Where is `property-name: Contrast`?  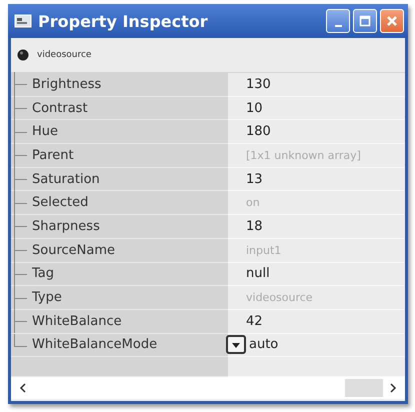
property-name: Contrast is located at coordinates (60, 108).